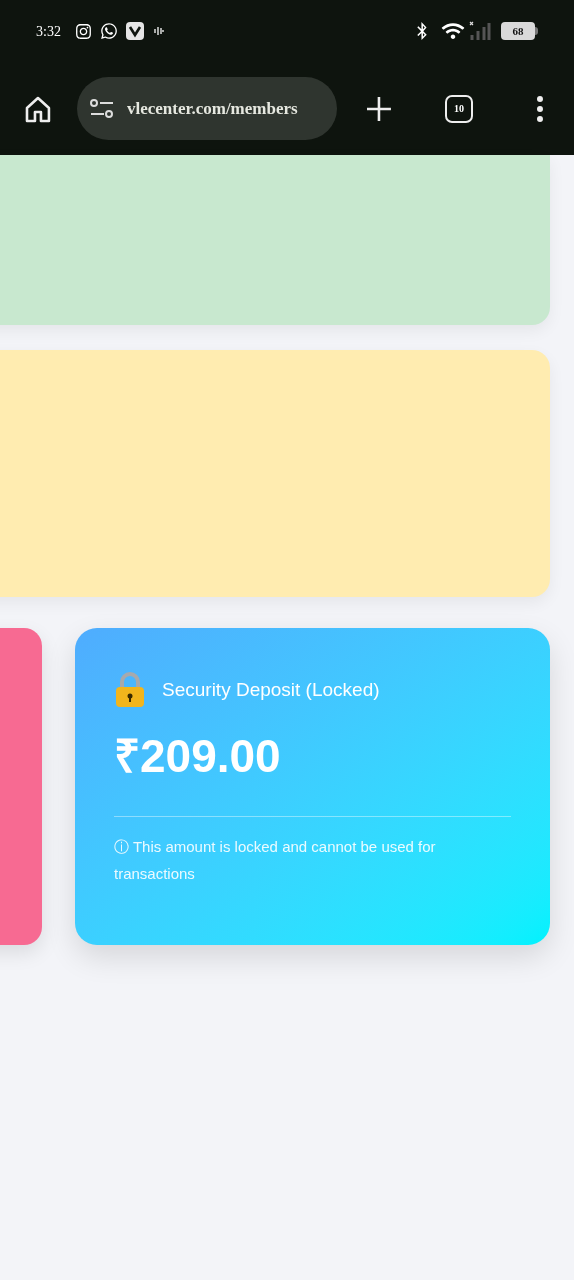  What do you see at coordinates (275, 860) in the screenshot?
I see `note-text: ⓘ This amount is locked and cannot be used for transactions` at bounding box center [275, 860].